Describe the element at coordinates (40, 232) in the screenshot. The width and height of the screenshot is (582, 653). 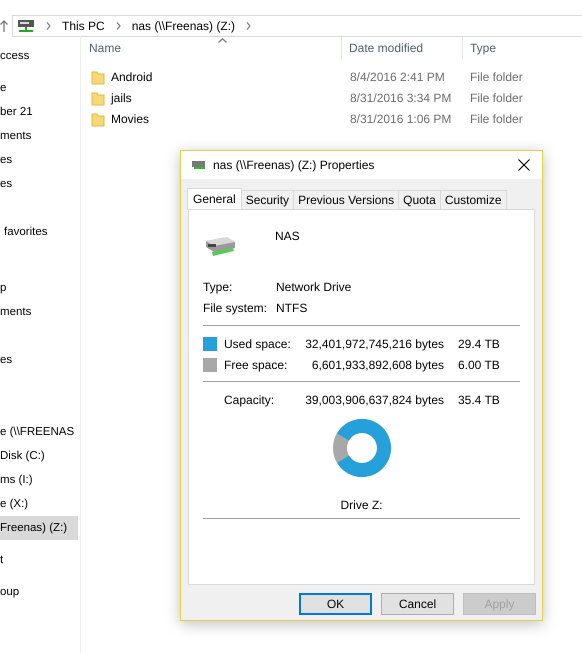
I see `nav-item: favorites` at that location.